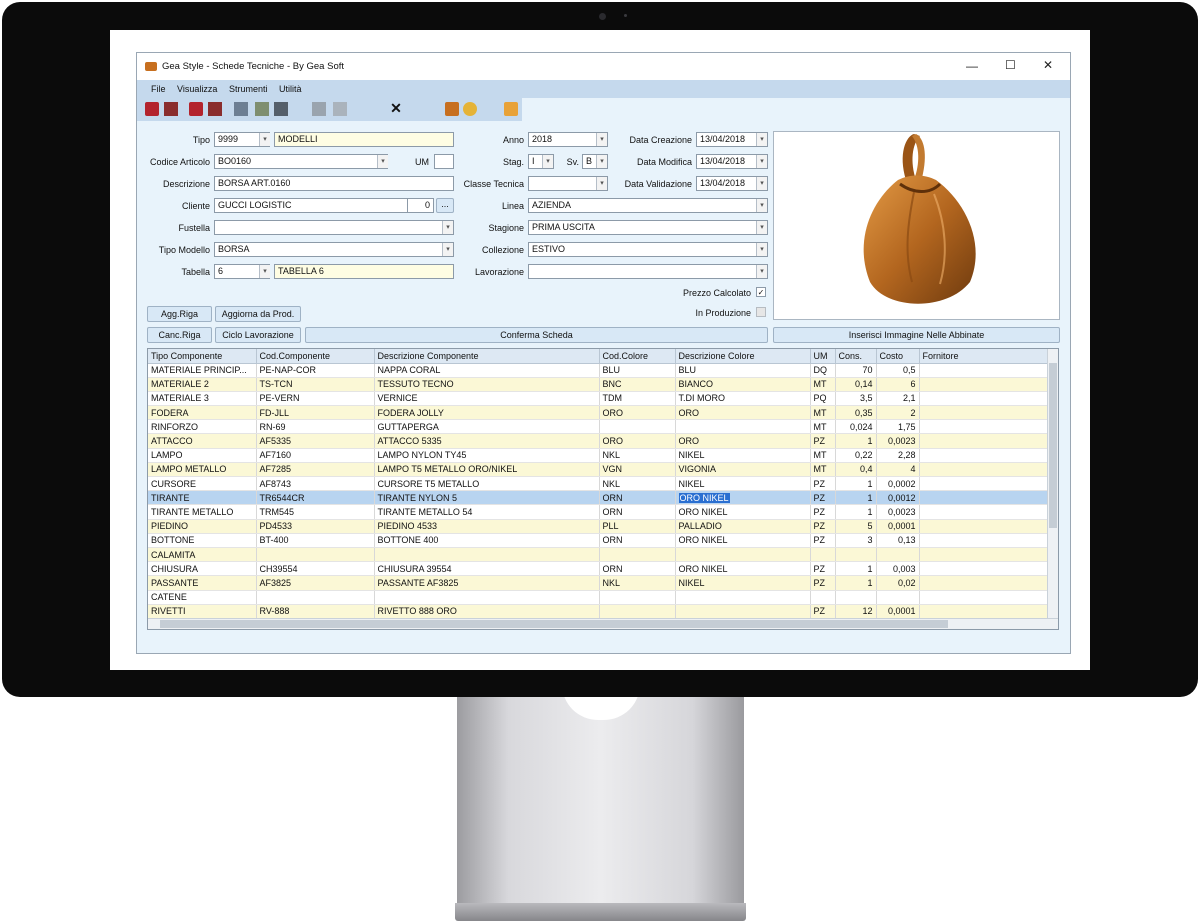  Describe the element at coordinates (648, 271) in the screenshot. I see `lavorazione-field` at that location.